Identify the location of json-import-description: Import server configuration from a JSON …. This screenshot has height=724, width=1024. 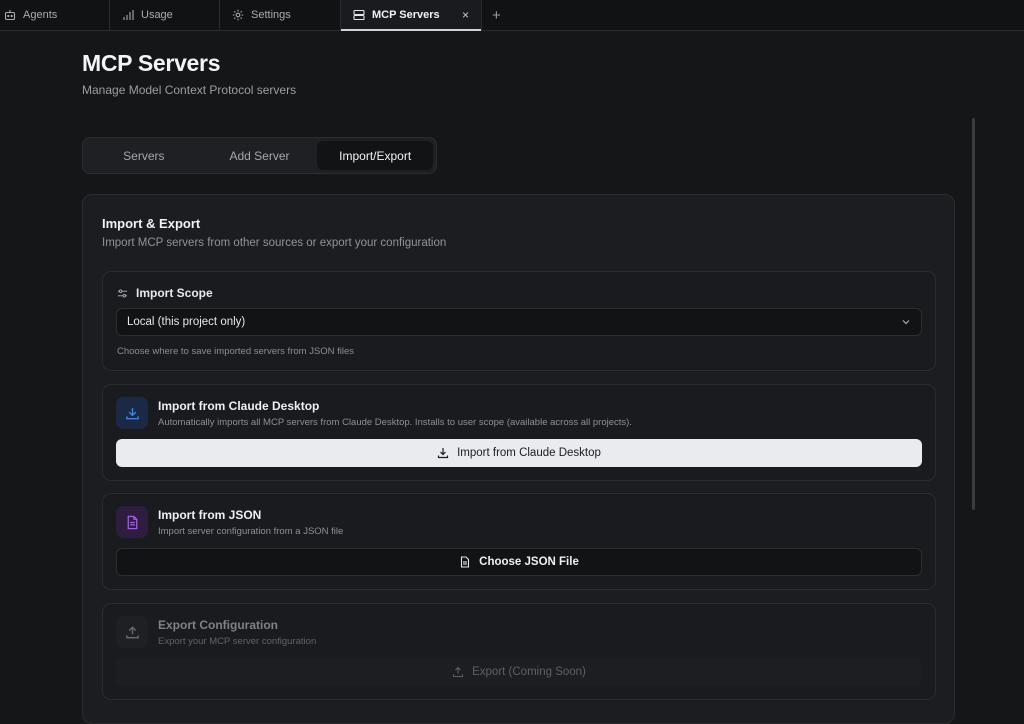
(251, 531).